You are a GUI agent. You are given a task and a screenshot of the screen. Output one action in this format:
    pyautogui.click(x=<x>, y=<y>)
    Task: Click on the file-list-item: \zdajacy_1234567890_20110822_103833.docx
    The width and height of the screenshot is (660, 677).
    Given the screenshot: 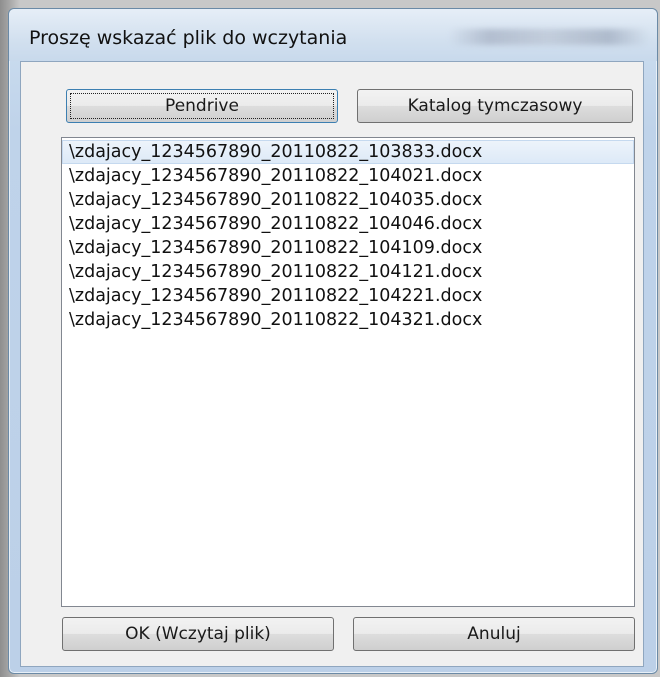 What is the action you would take?
    pyautogui.click(x=348, y=152)
    